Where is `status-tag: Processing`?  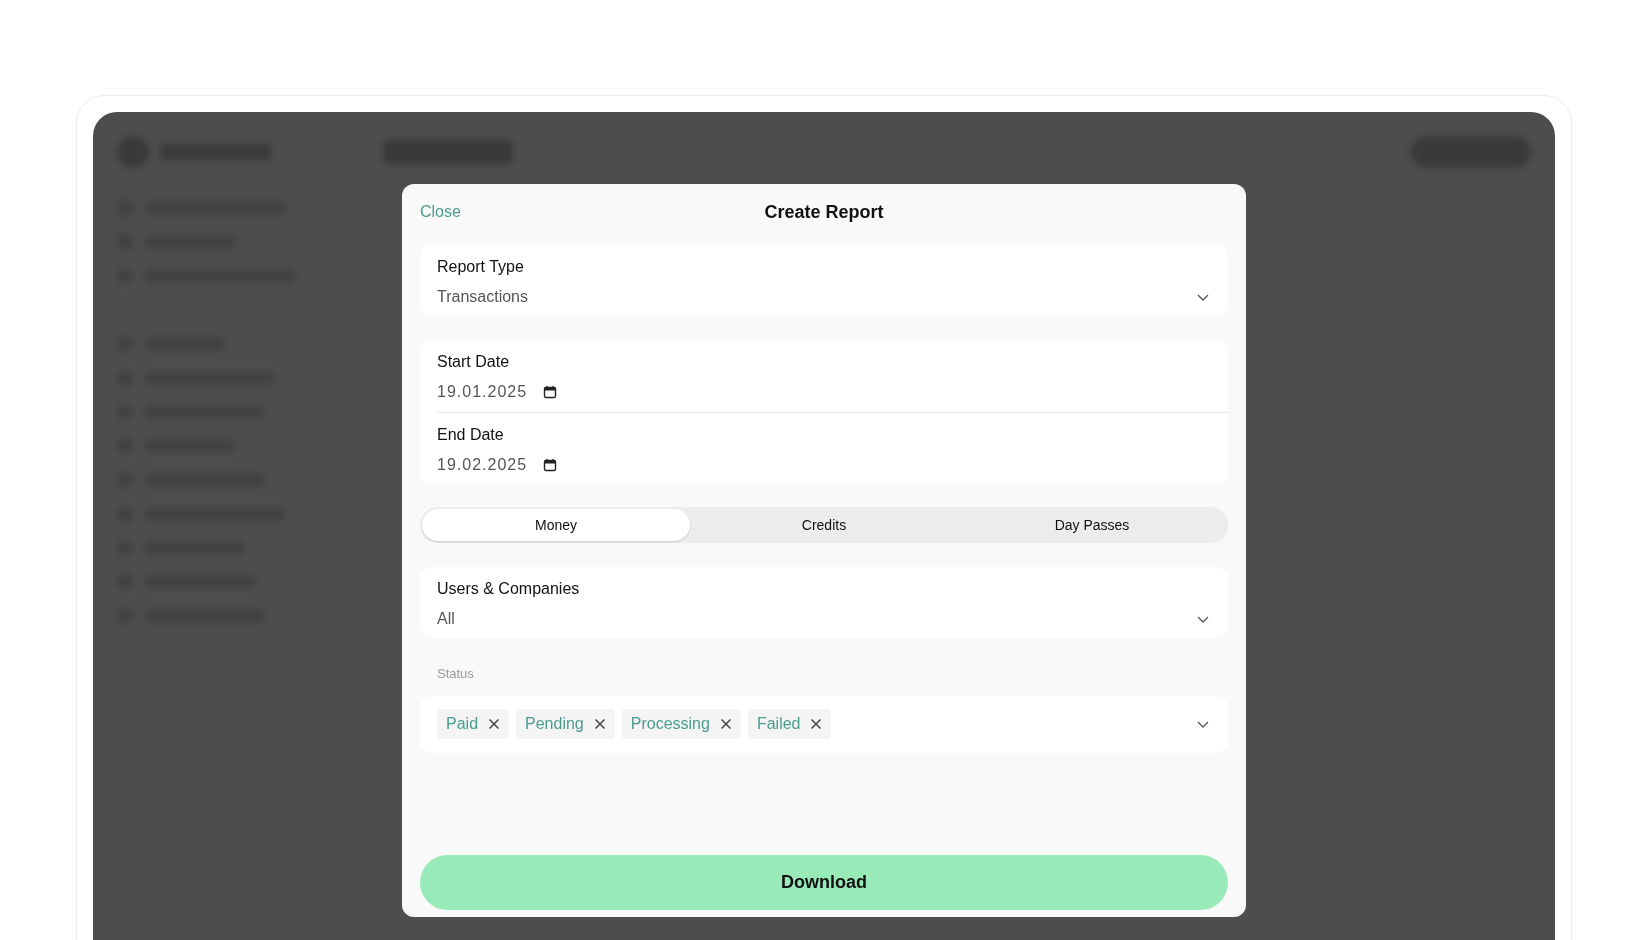
status-tag: Processing is located at coordinates (681, 724).